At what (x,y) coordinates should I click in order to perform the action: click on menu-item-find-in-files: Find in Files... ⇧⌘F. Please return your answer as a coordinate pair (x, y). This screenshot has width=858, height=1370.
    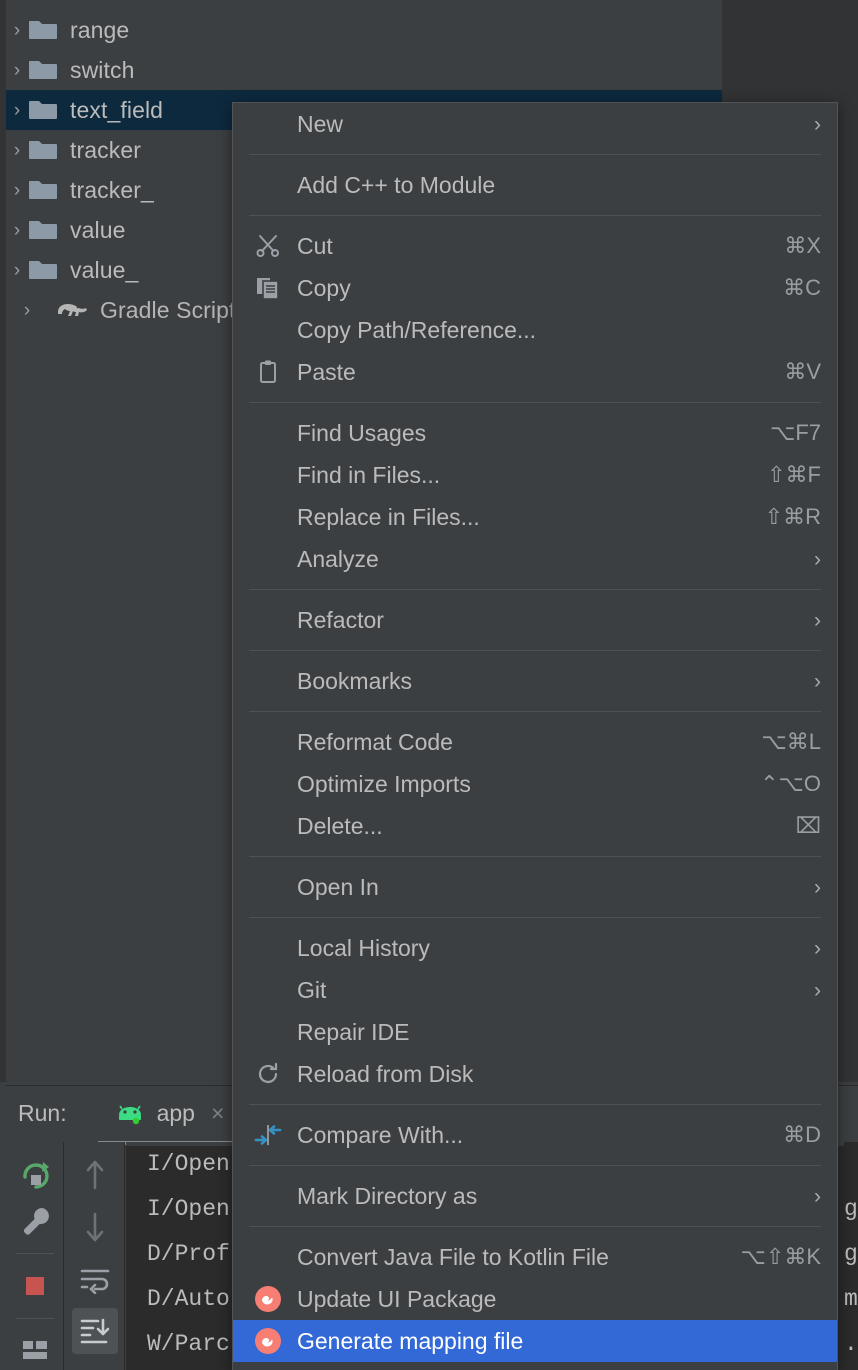
    Looking at the image, I should click on (535, 475).